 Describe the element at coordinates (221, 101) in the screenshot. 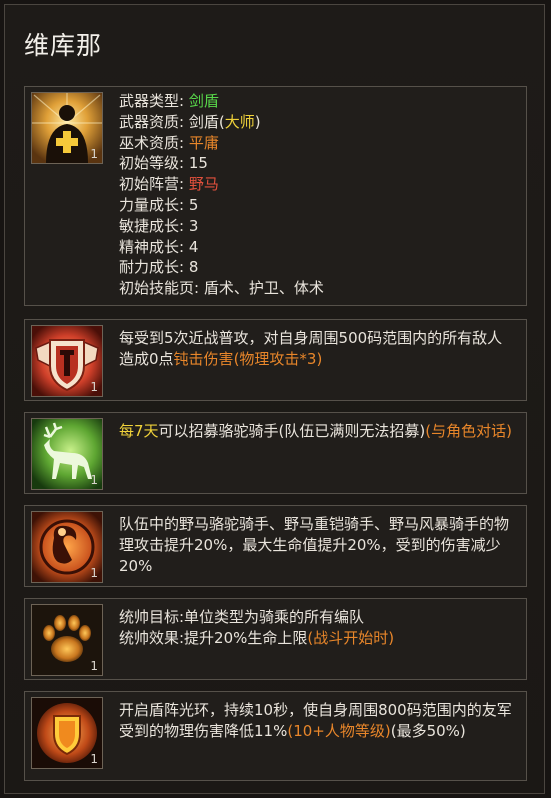

I see `attr-weapon-type: 武器类型: 剑盾` at that location.